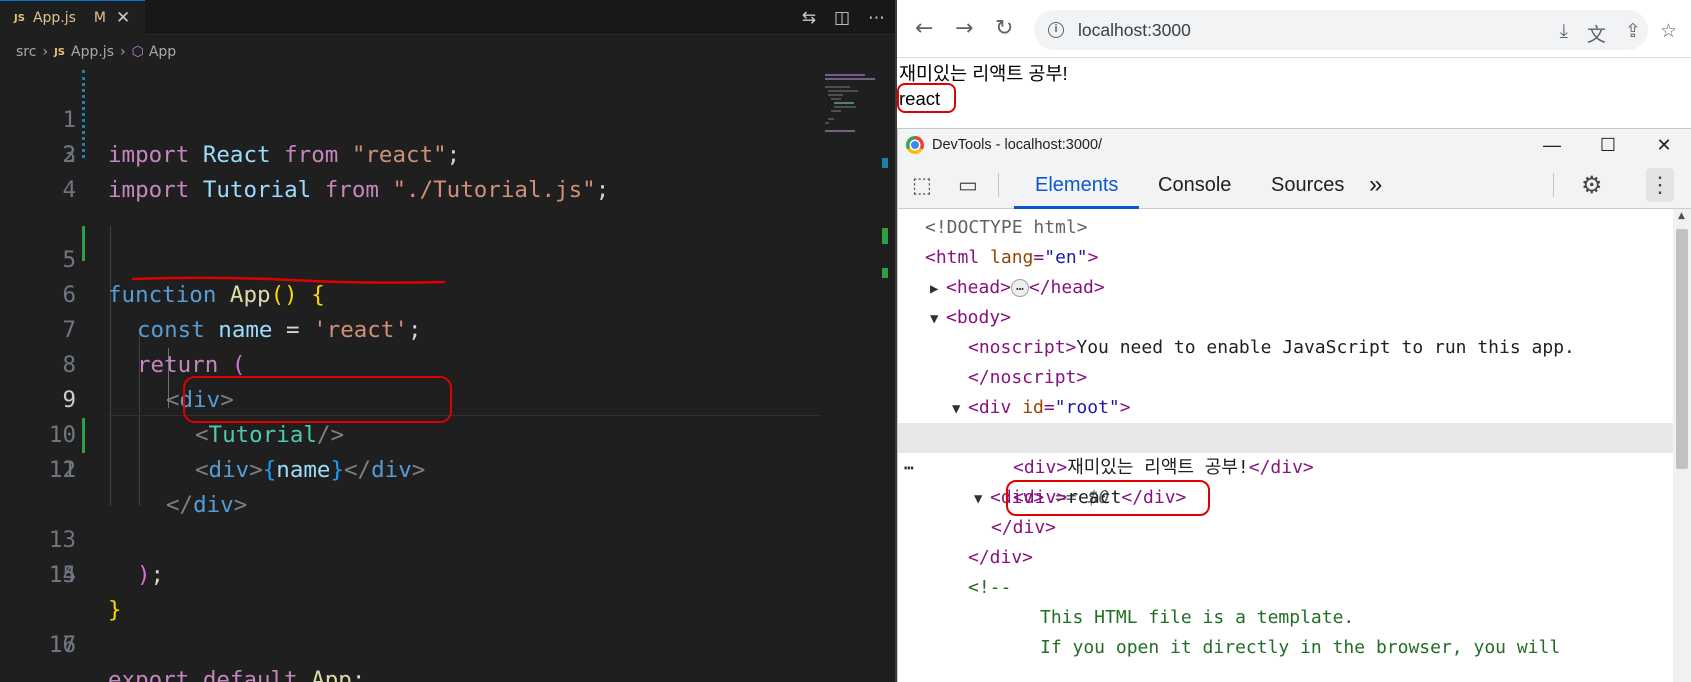  I want to click on code-line: 1 import React from "react";, so click(411, 118).